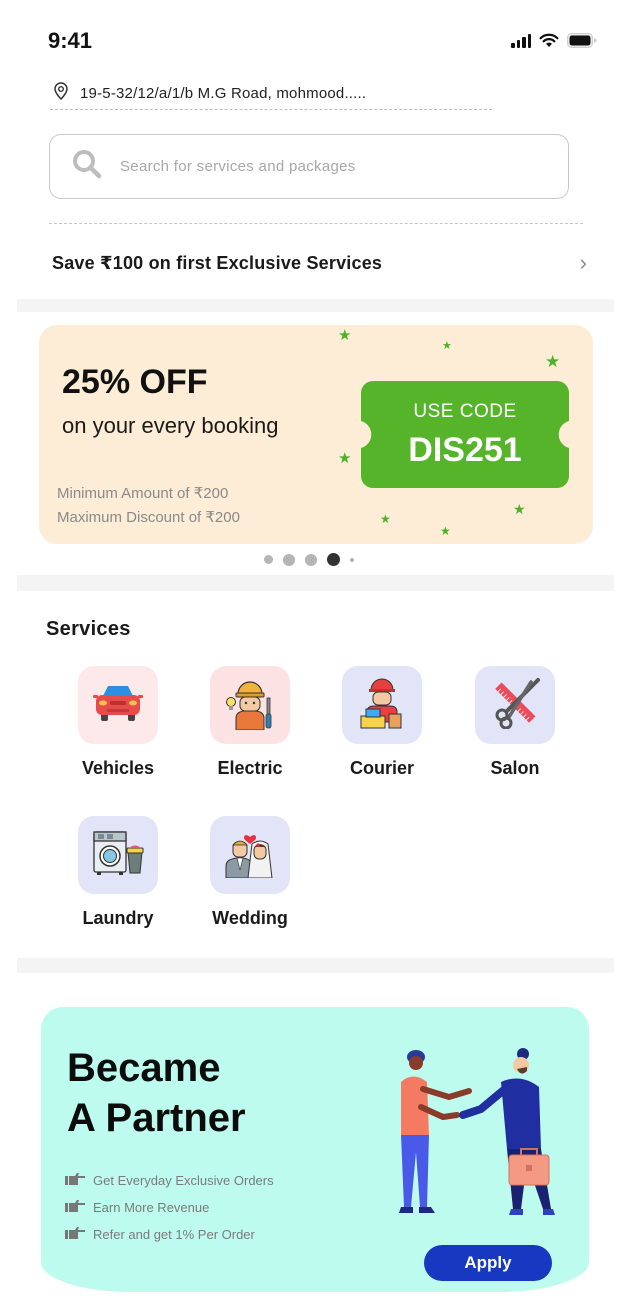 The height and width of the screenshot is (1300, 631). Describe the element at coordinates (238, 166) in the screenshot. I see `search-placeholder: Search for services and packages` at that location.